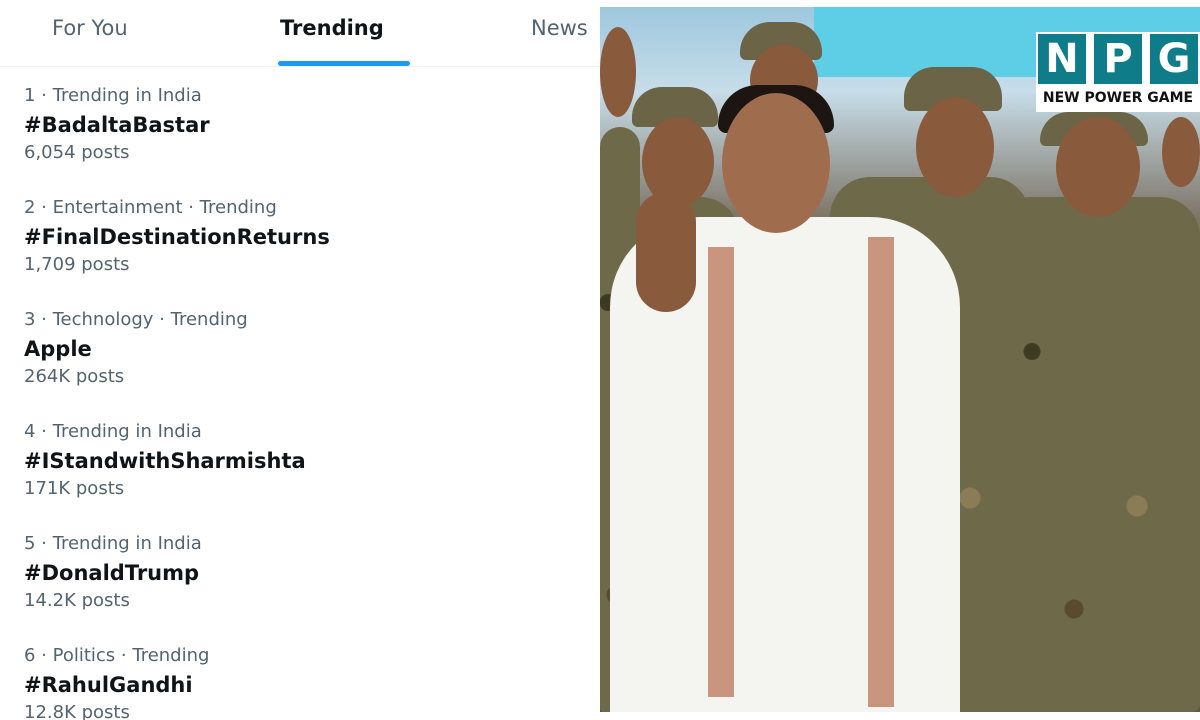 The width and height of the screenshot is (1200, 720). What do you see at coordinates (776, 163) in the screenshot?
I see `leader-face` at bounding box center [776, 163].